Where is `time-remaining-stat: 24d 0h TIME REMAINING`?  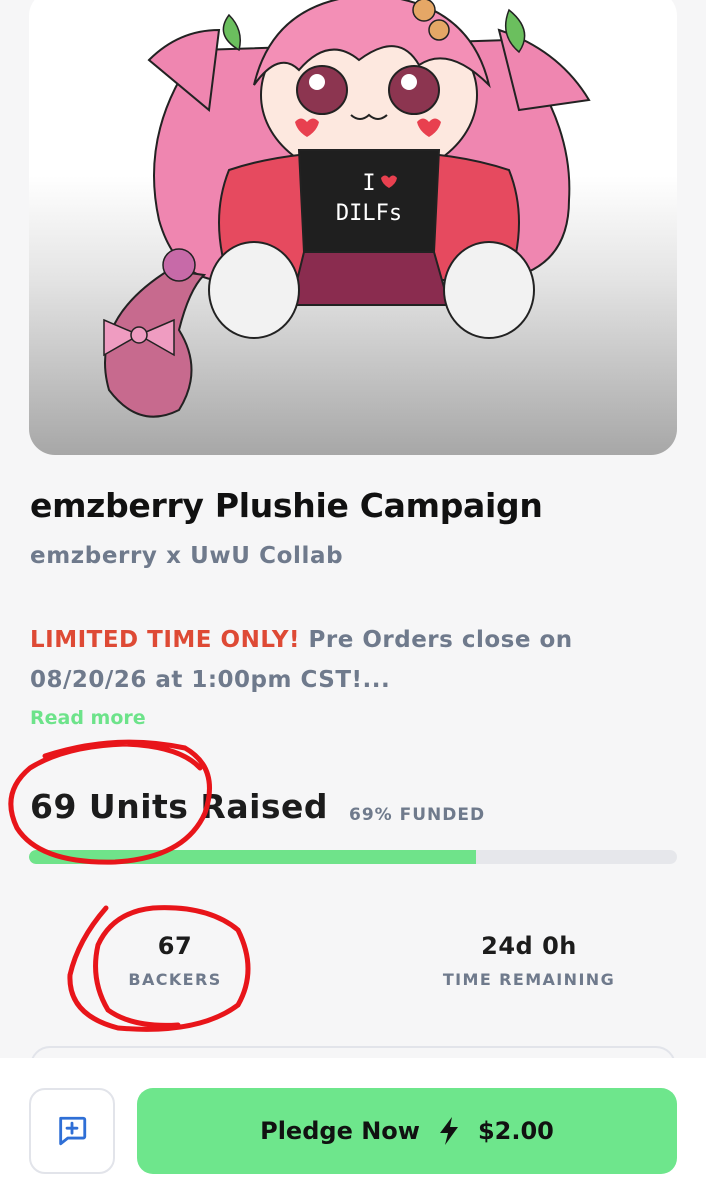
time-remaining-stat: 24d 0h TIME REMAINING is located at coordinates (529, 960).